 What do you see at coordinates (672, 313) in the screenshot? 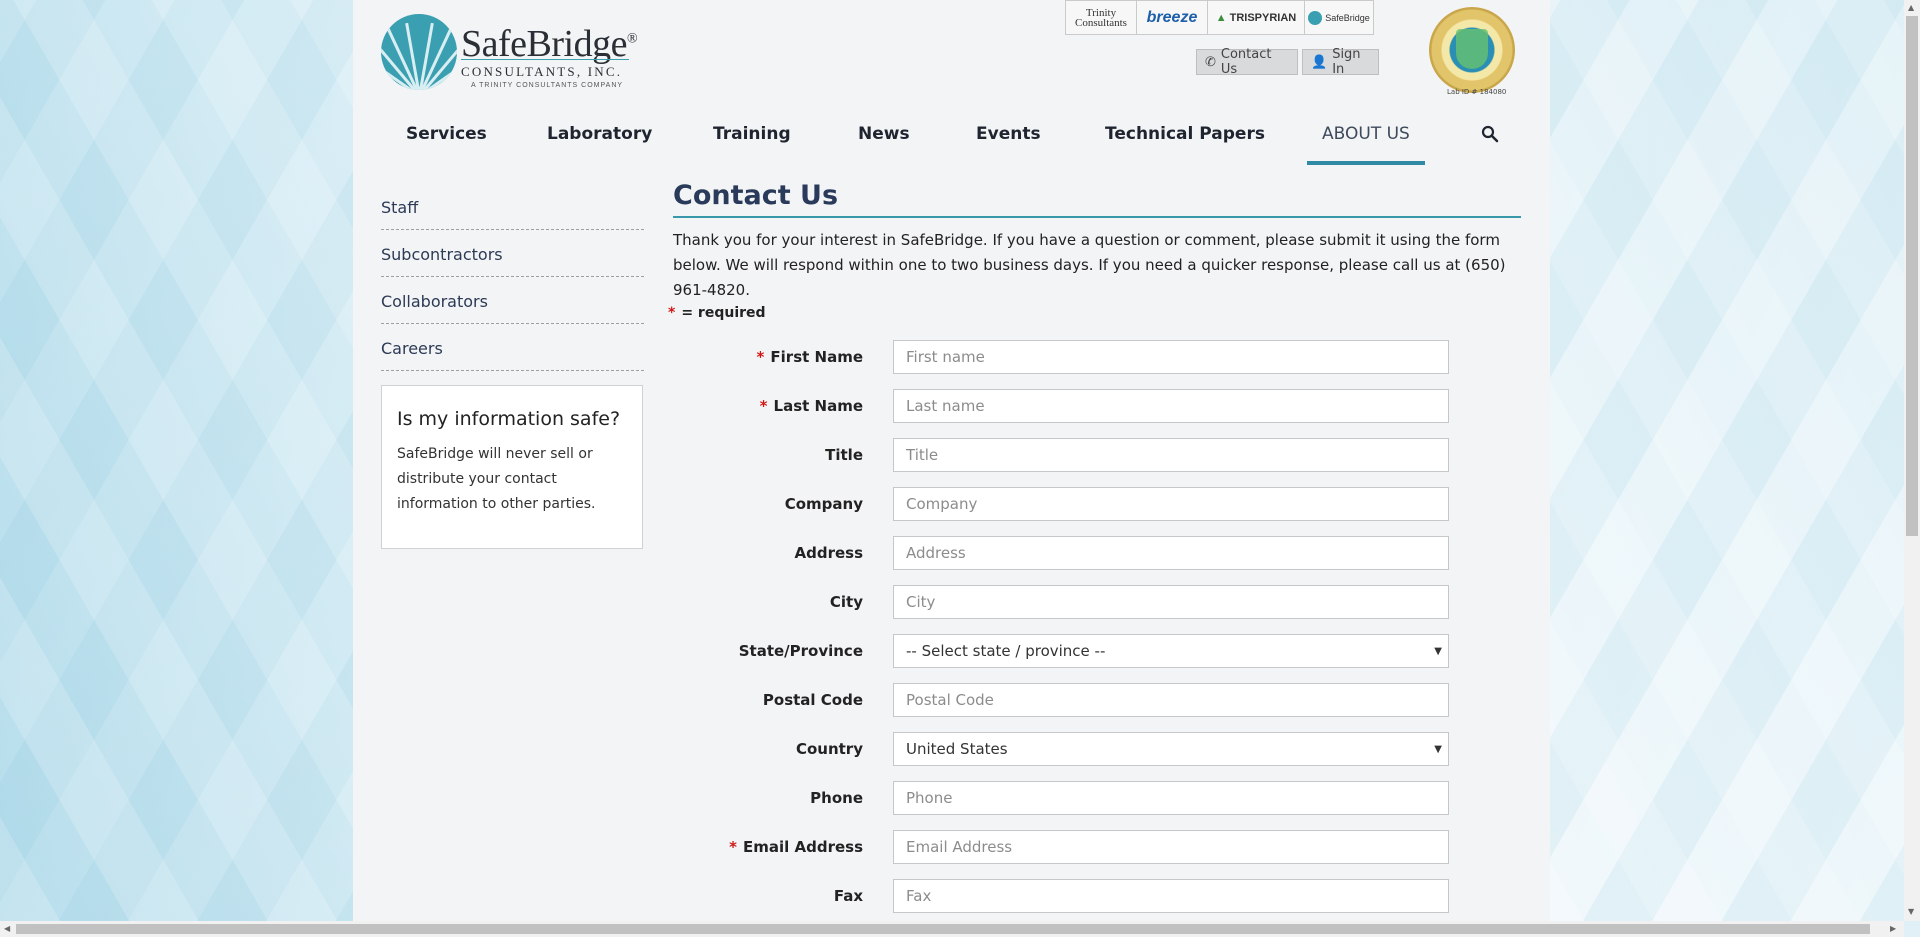
I see `required-star: *` at bounding box center [672, 313].